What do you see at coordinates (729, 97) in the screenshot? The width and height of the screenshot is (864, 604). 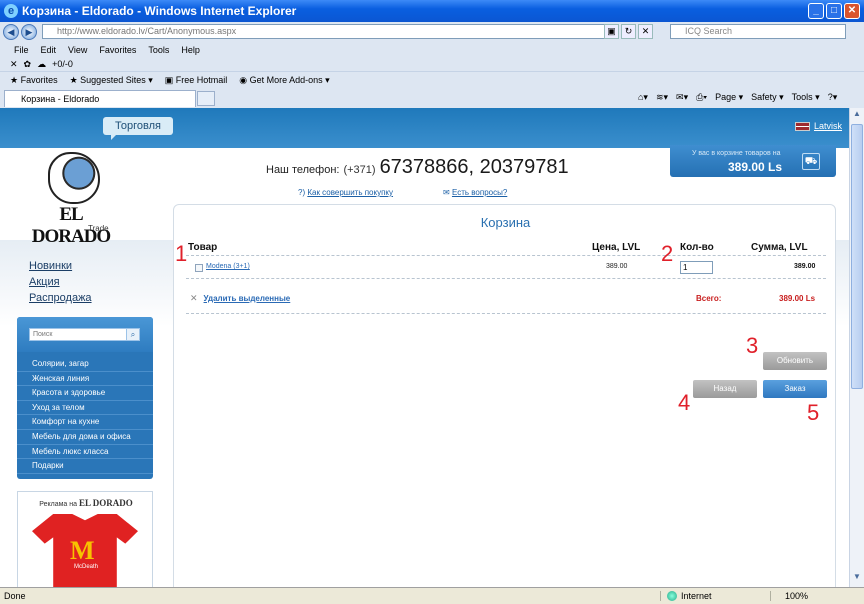 I see `page-menu: Page ▾` at bounding box center [729, 97].